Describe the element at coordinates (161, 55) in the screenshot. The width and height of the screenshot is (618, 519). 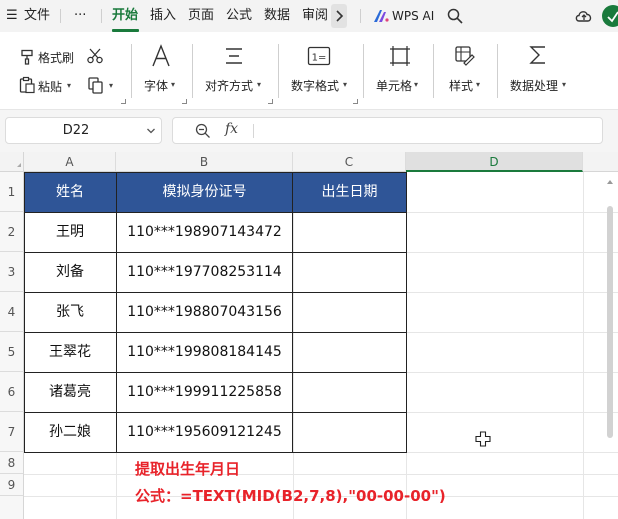
I see `font-icon` at that location.